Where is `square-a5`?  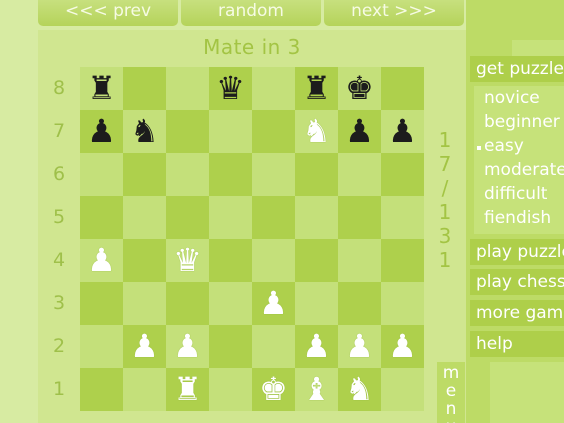 square-a5 is located at coordinates (101, 217).